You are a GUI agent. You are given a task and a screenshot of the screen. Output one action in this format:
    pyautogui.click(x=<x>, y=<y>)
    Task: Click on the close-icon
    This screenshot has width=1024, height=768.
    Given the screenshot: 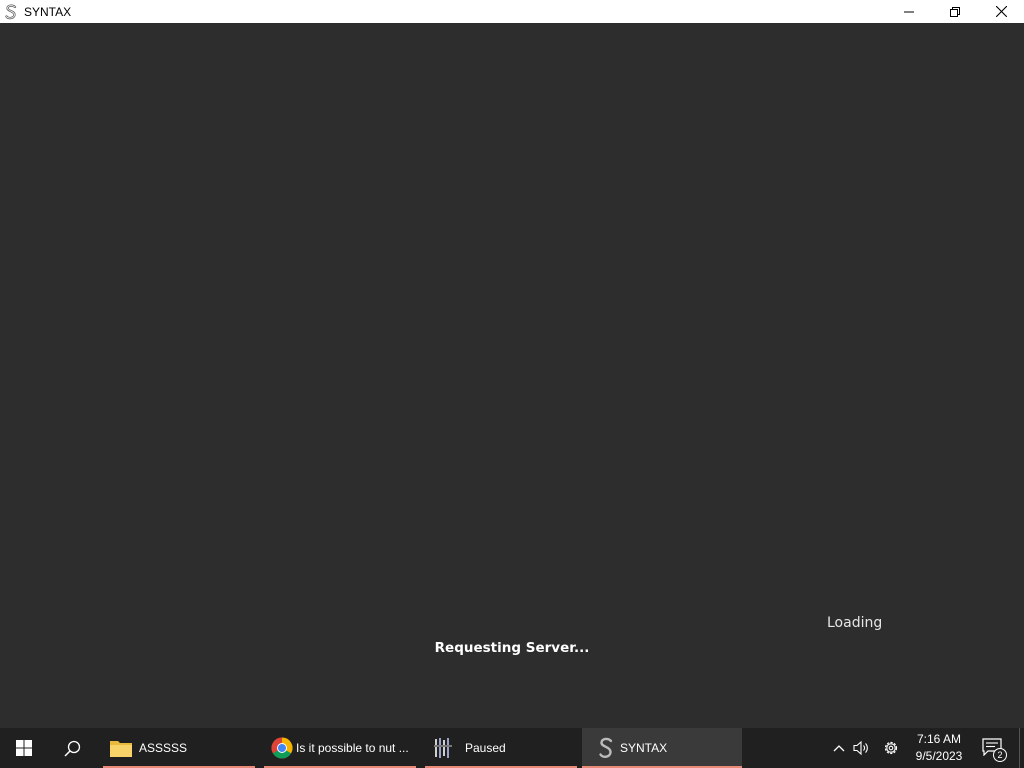 What is the action you would take?
    pyautogui.click(x=1001, y=11)
    